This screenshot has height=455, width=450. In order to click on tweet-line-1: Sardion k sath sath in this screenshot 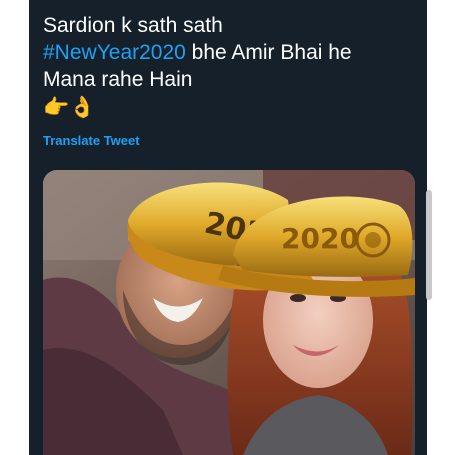, I will do `click(133, 25)`.